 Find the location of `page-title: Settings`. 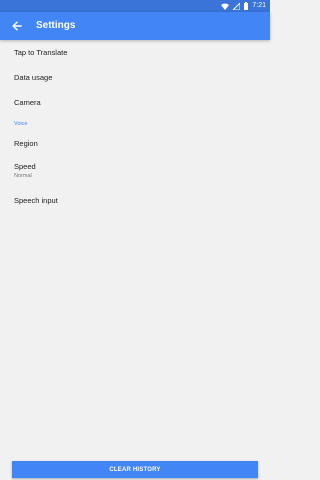

page-title: Settings is located at coordinates (56, 25).